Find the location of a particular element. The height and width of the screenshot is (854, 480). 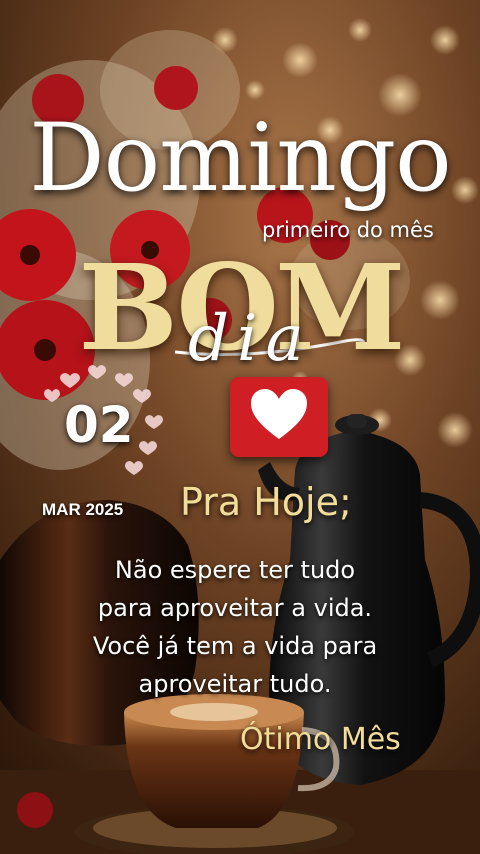

card-title: Domingo is located at coordinates (240, 158).